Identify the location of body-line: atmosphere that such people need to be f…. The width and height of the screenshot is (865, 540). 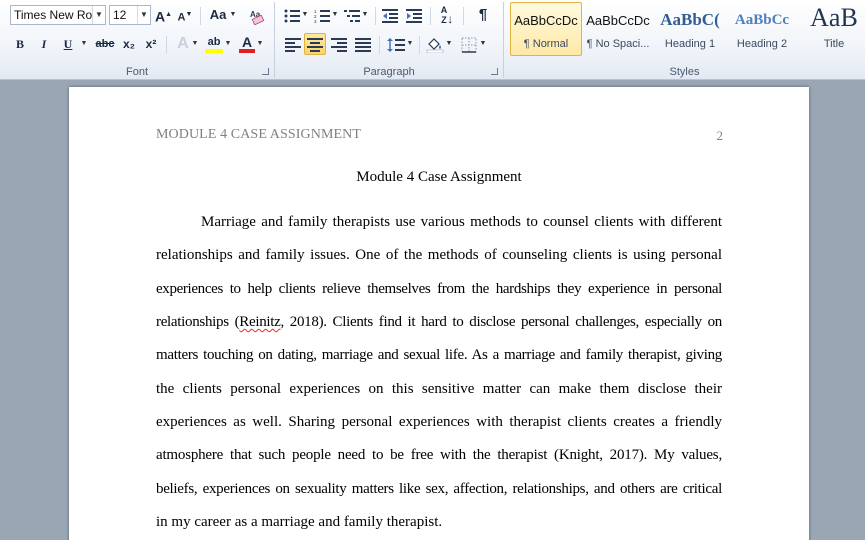
(439, 455).